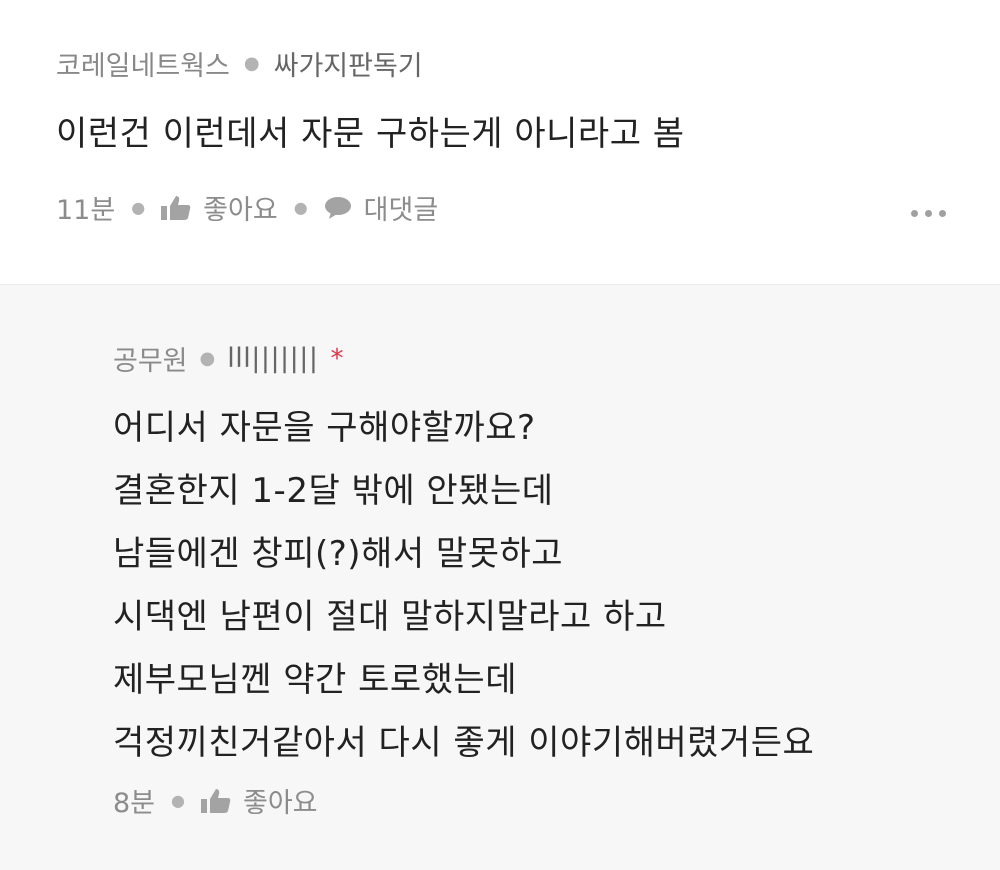 This screenshot has height=870, width=1000. Describe the element at coordinates (324, 428) in the screenshot. I see `reply-line: 어디서 자문을 구해야할까요?` at that location.